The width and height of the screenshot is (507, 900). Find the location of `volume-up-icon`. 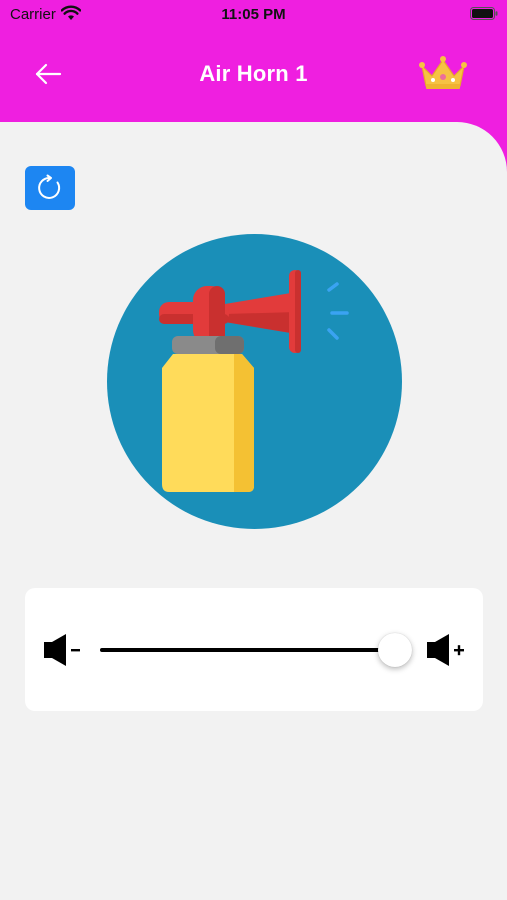

volume-up-icon is located at coordinates (447, 650).